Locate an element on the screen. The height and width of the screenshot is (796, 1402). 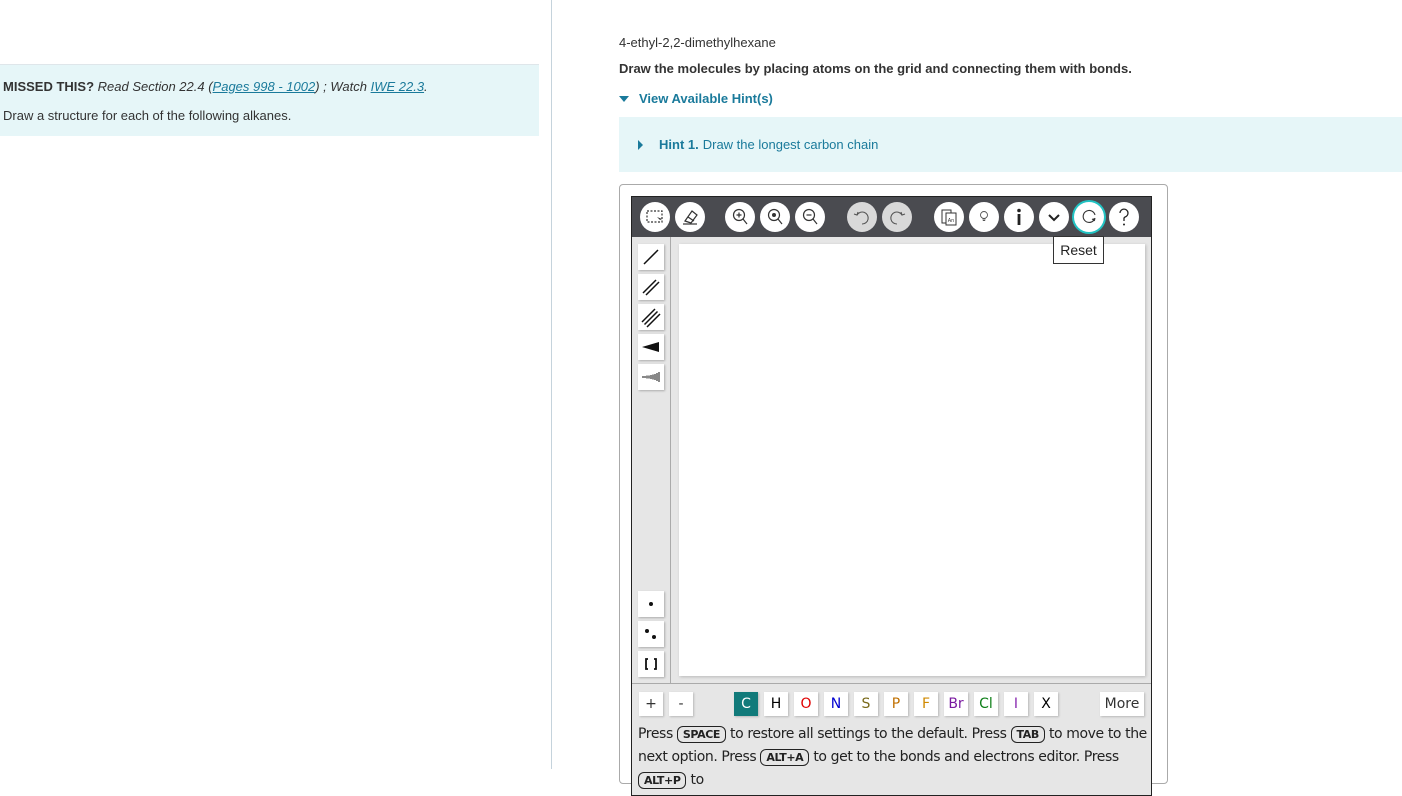
atom-button-br: Br is located at coordinates (956, 704).